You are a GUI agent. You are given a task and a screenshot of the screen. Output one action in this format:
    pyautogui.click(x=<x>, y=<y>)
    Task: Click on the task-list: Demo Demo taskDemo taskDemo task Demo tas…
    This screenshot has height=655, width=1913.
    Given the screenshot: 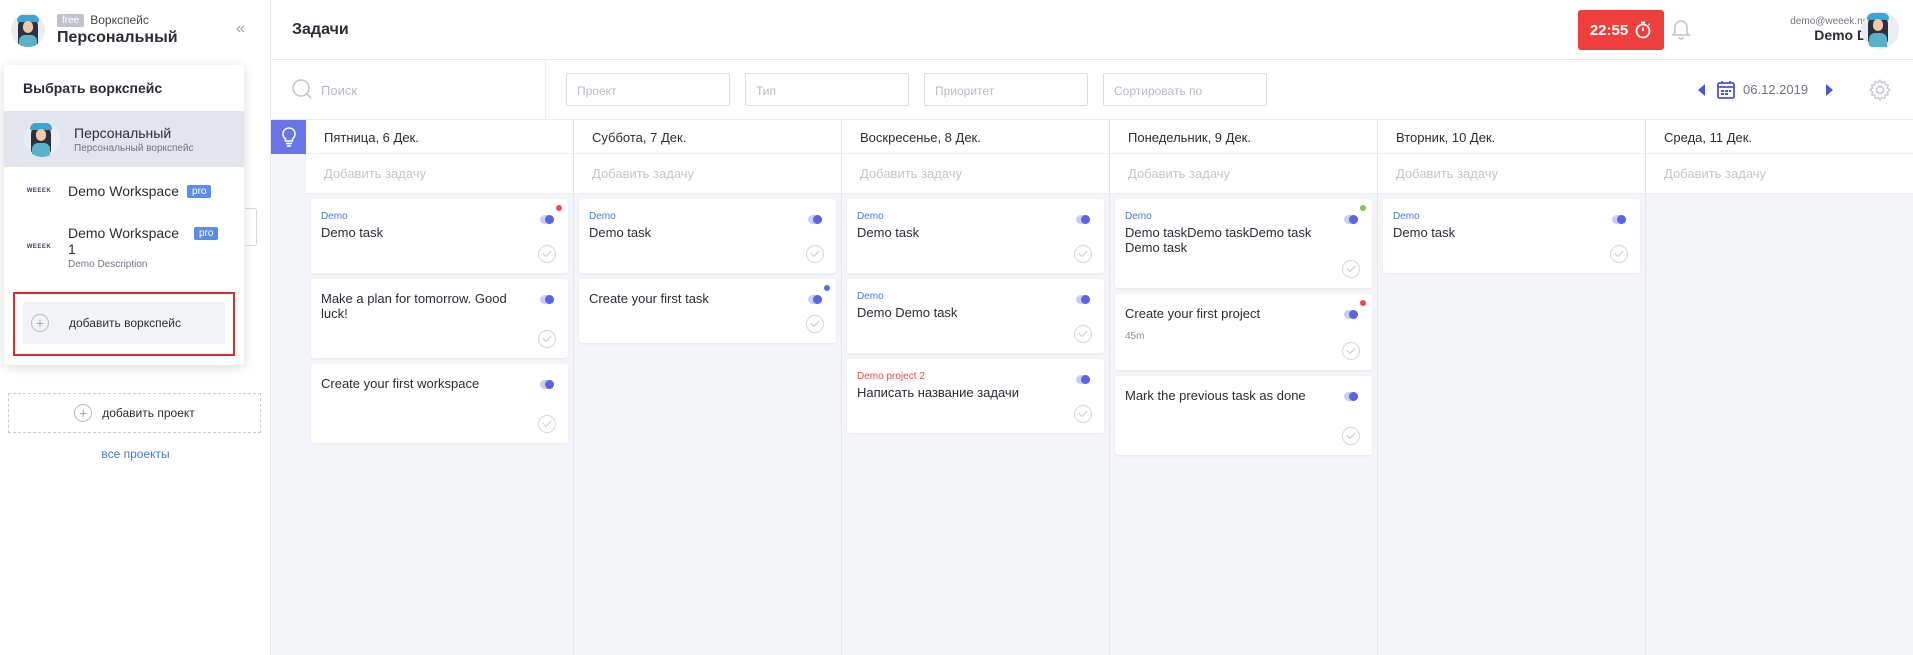 What is the action you would take?
    pyautogui.click(x=1243, y=324)
    